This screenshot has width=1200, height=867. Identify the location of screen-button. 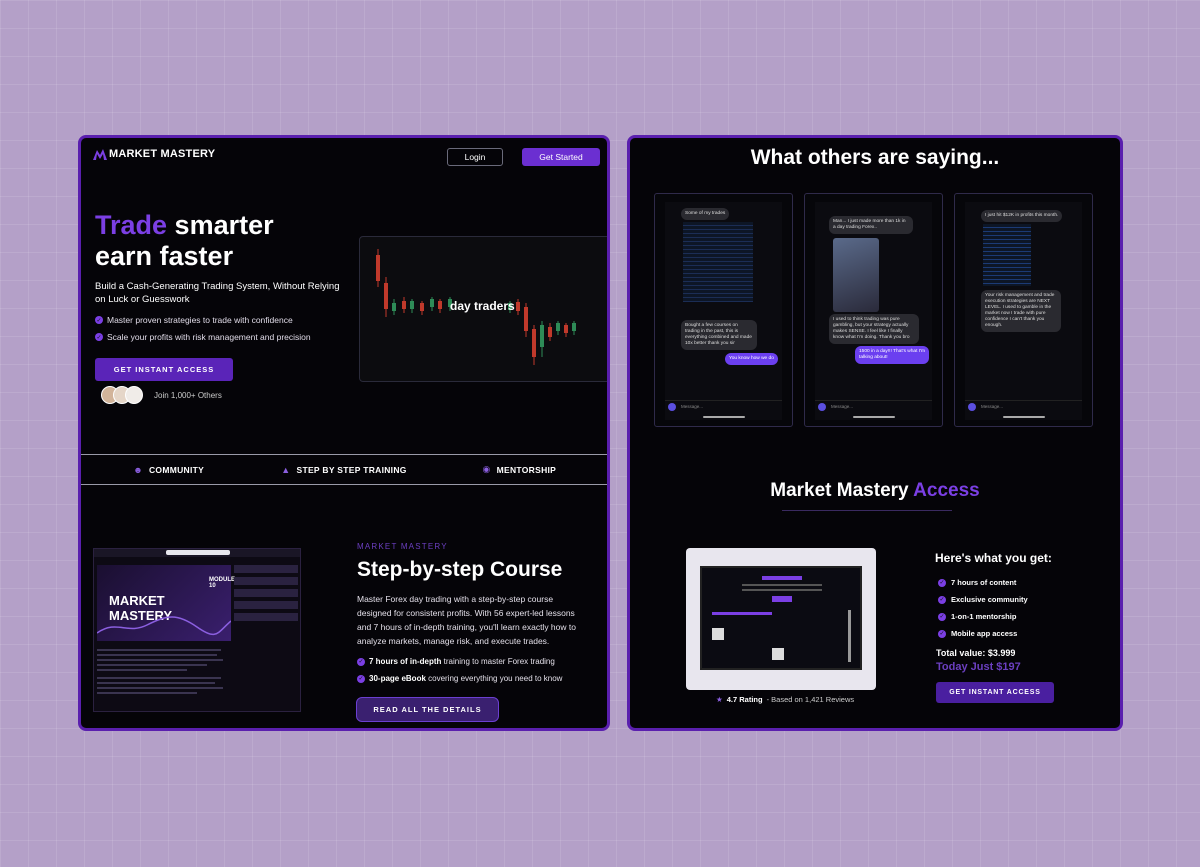
(782, 599).